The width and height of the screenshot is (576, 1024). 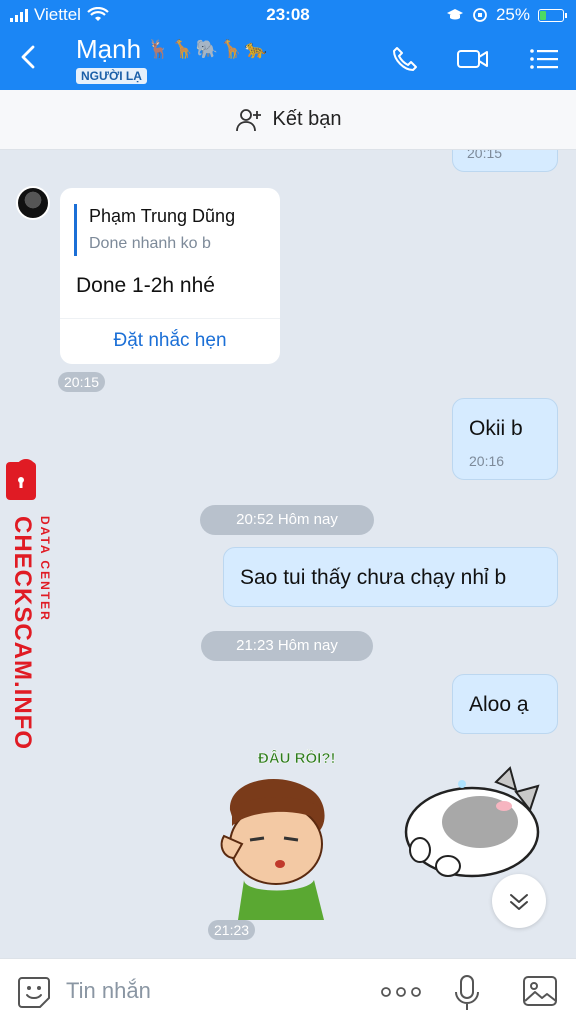 I want to click on message-input-bar: Tin nhắn, so click(x=288, y=991).